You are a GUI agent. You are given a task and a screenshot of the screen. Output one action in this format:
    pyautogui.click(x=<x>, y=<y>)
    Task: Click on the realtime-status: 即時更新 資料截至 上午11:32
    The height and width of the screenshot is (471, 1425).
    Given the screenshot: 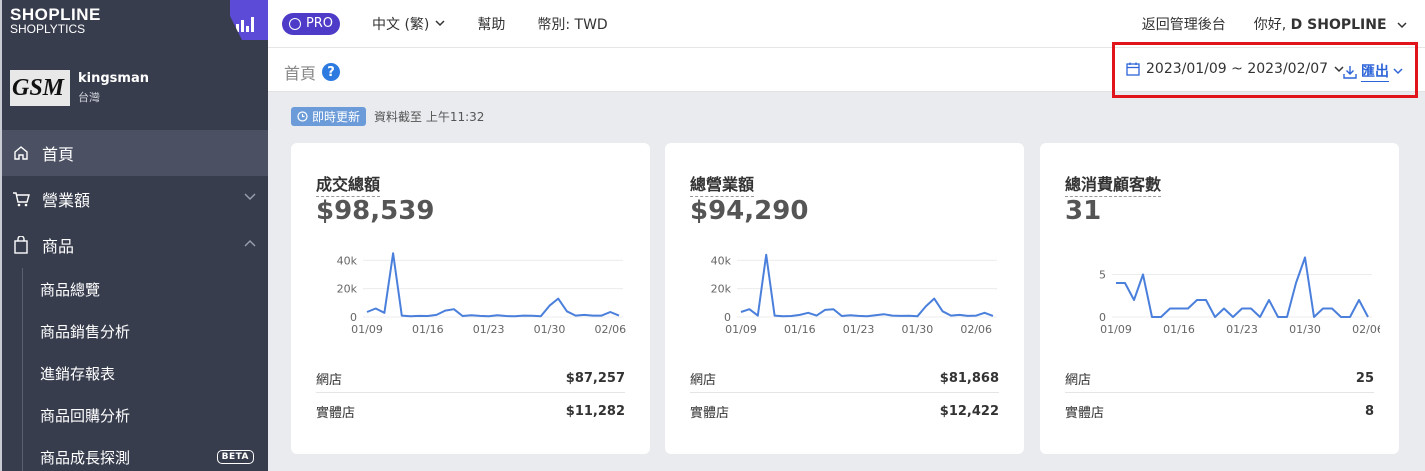 What is the action you would take?
    pyautogui.click(x=387, y=116)
    